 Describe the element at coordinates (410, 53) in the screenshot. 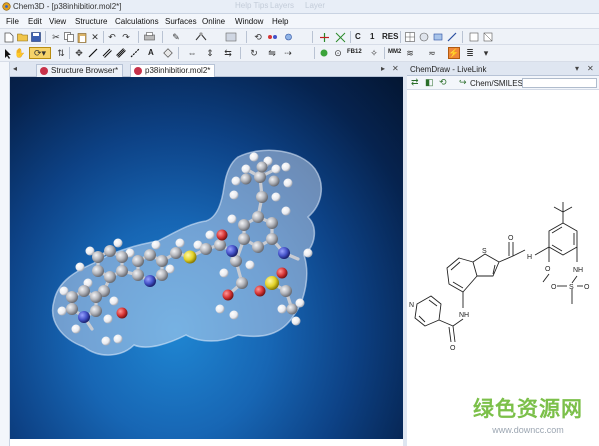

I see `energy-icon: ≋` at that location.